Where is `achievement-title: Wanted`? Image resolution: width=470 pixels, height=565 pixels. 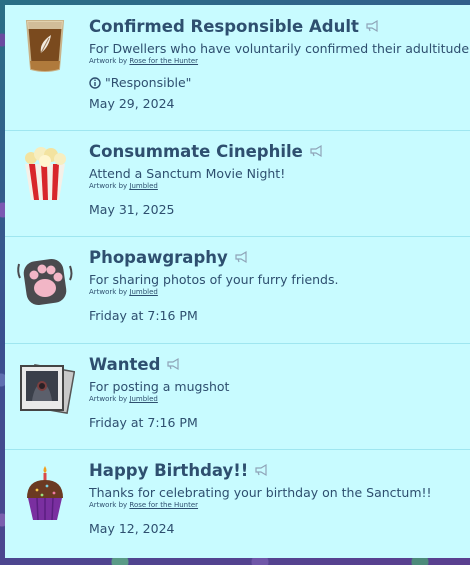
achievement-title: Wanted is located at coordinates (125, 364).